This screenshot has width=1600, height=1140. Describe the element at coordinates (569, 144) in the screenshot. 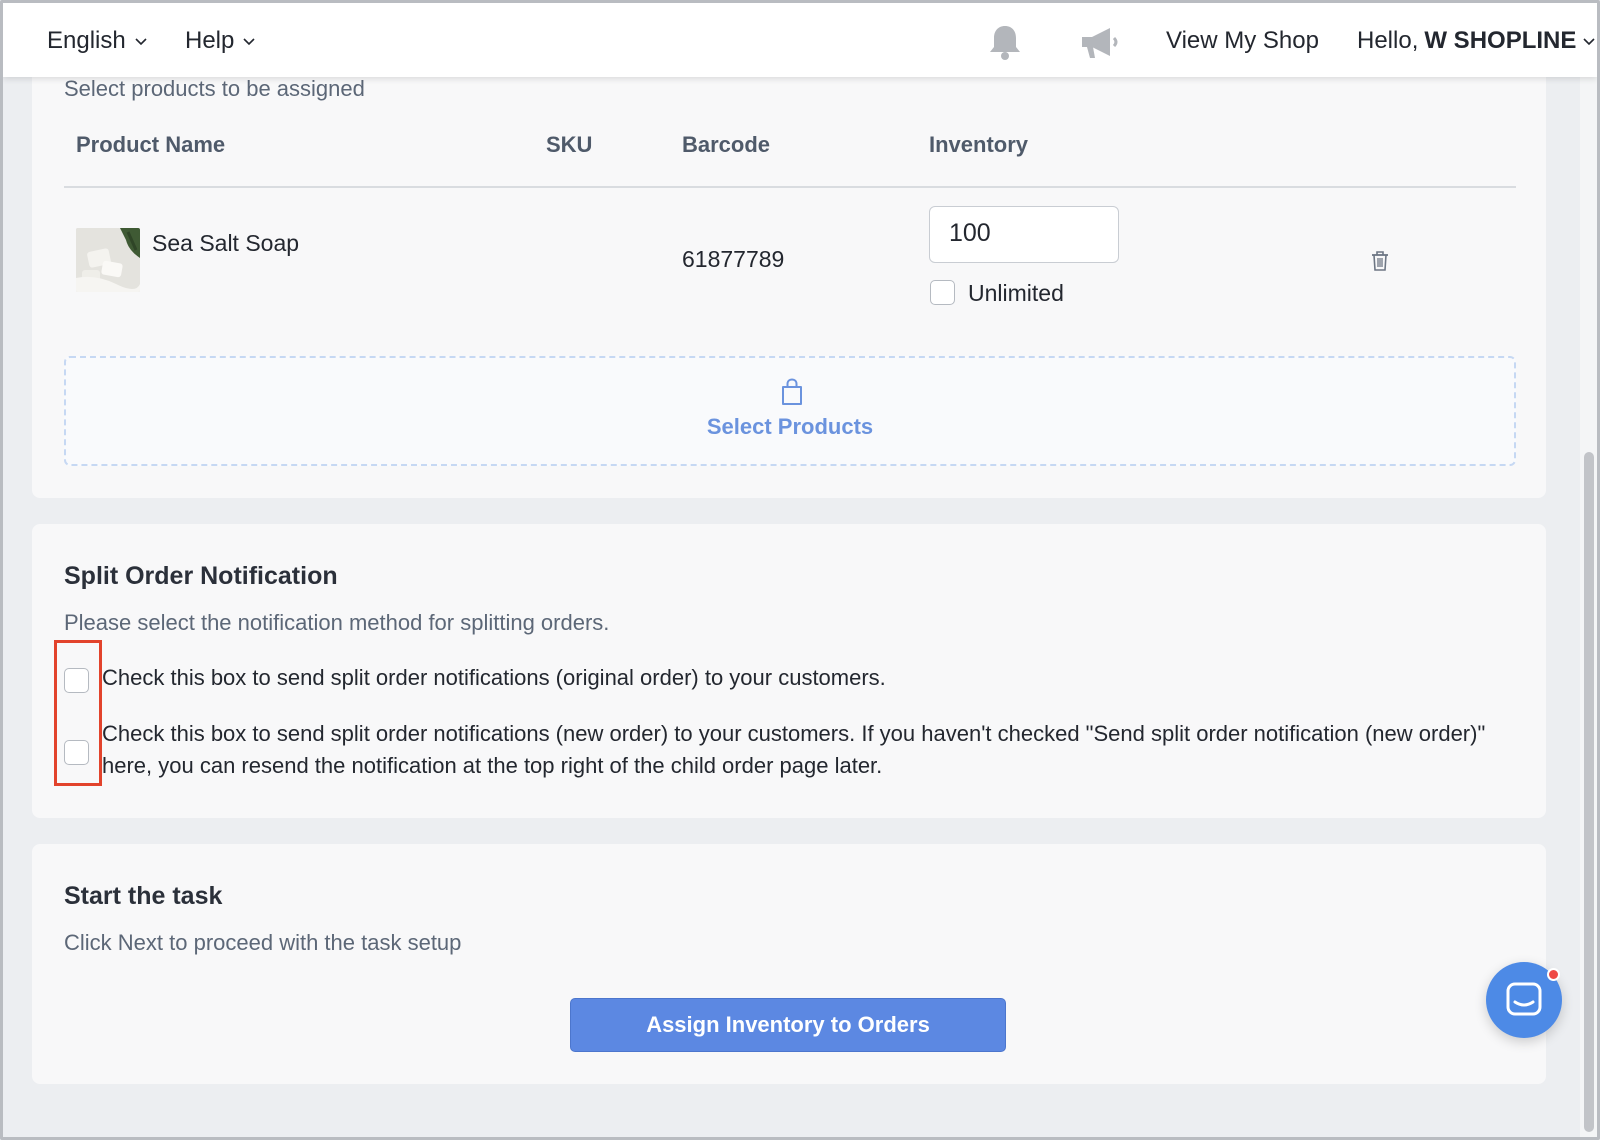

I see `column-header-sku: SKU` at that location.